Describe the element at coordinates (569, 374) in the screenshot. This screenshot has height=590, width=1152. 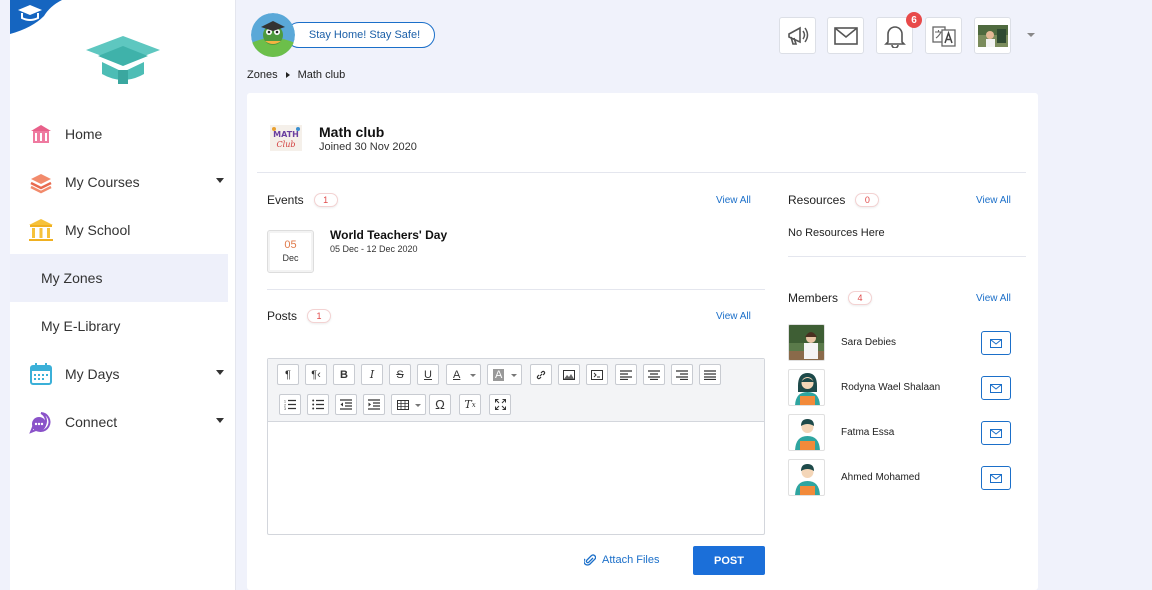
I see `image-icon` at that location.